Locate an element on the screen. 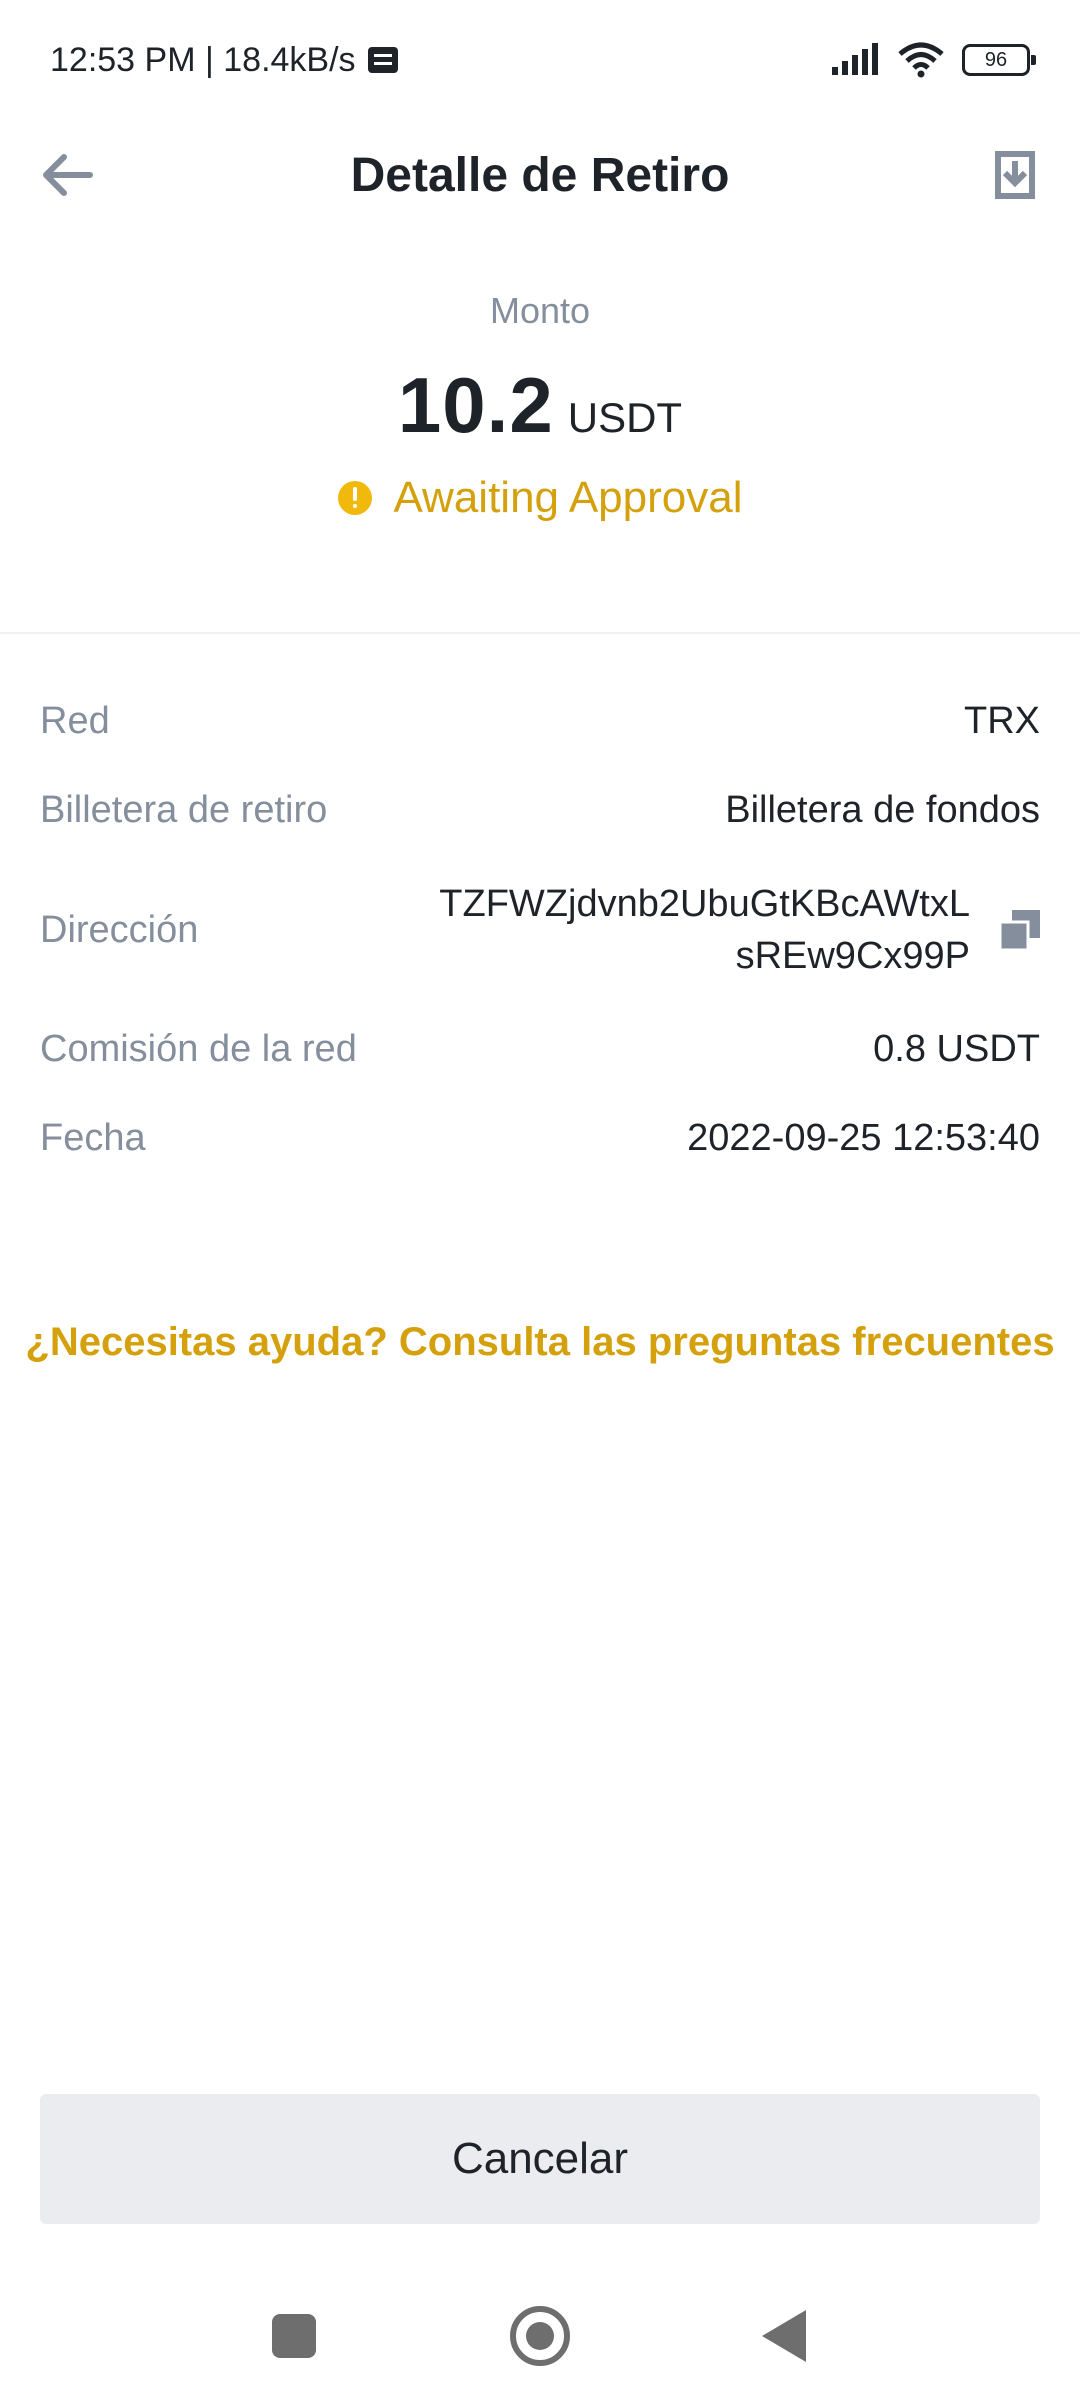 The height and width of the screenshot is (2400, 1080). amount-row: 10.2 USDT is located at coordinates (540, 405).